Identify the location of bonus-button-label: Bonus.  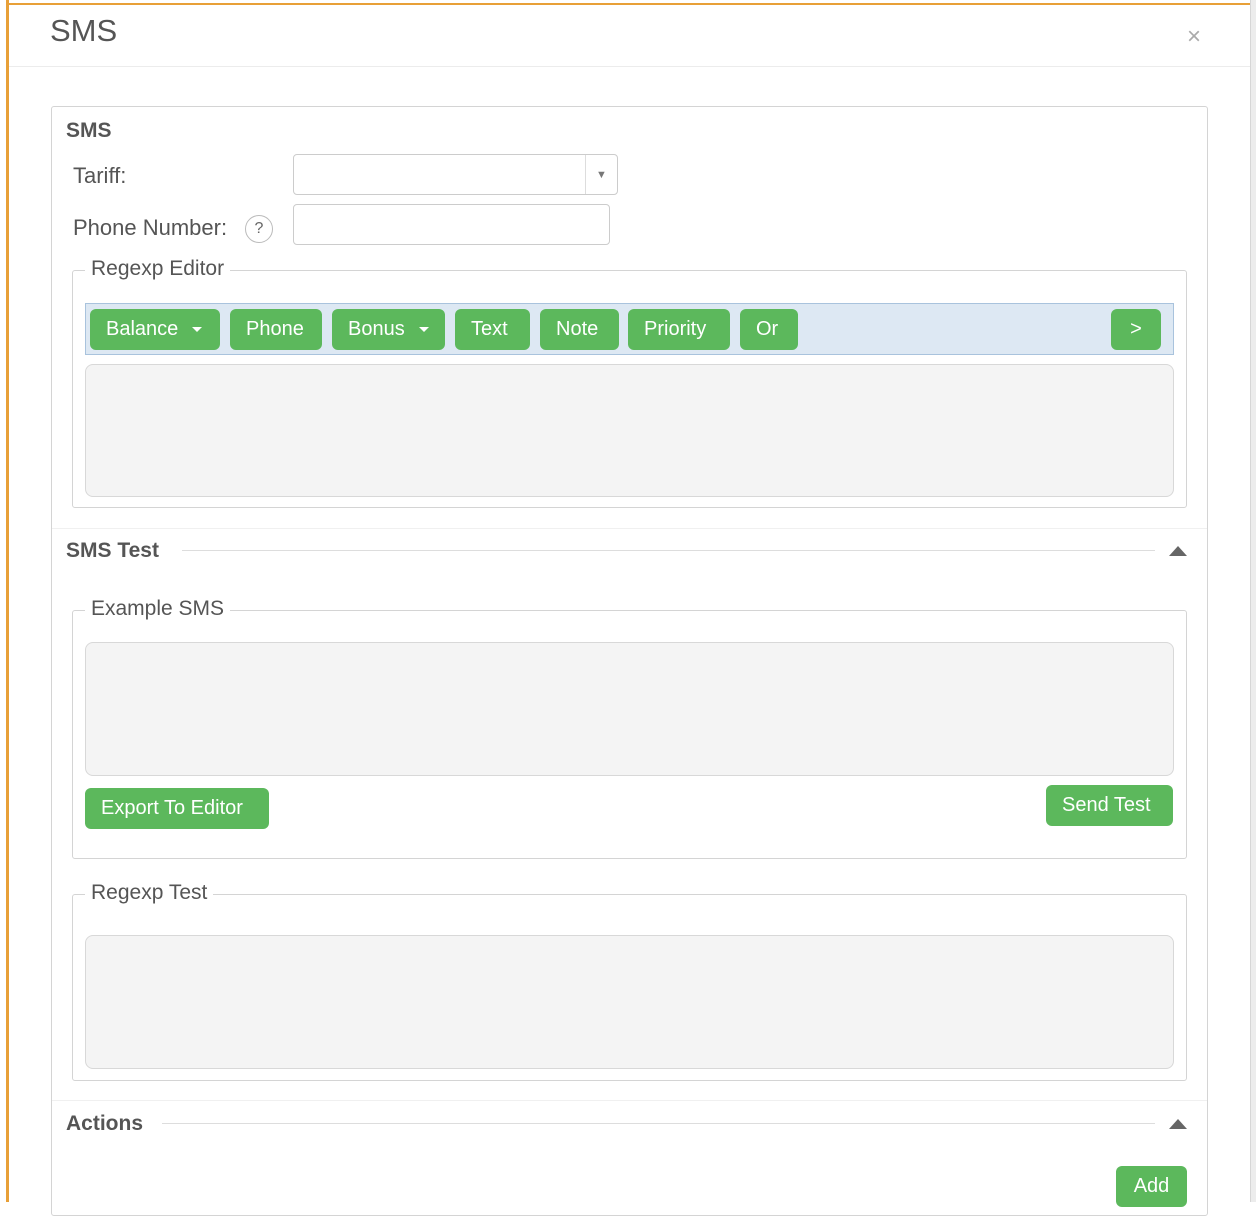
(376, 329).